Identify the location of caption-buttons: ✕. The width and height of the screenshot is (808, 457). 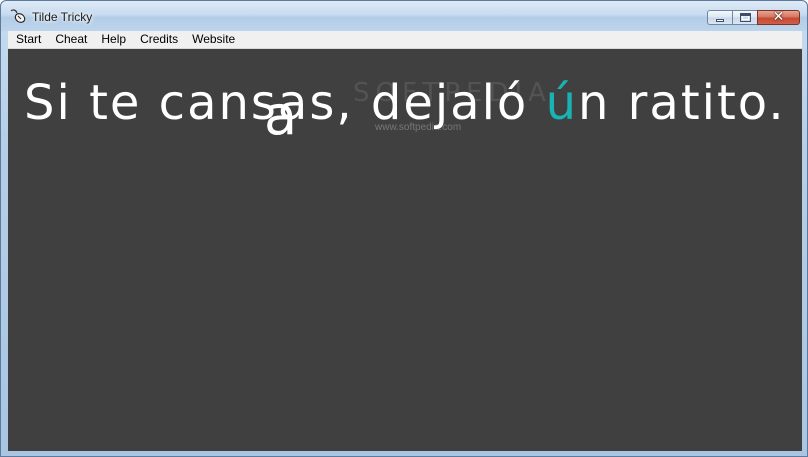
(753, 18).